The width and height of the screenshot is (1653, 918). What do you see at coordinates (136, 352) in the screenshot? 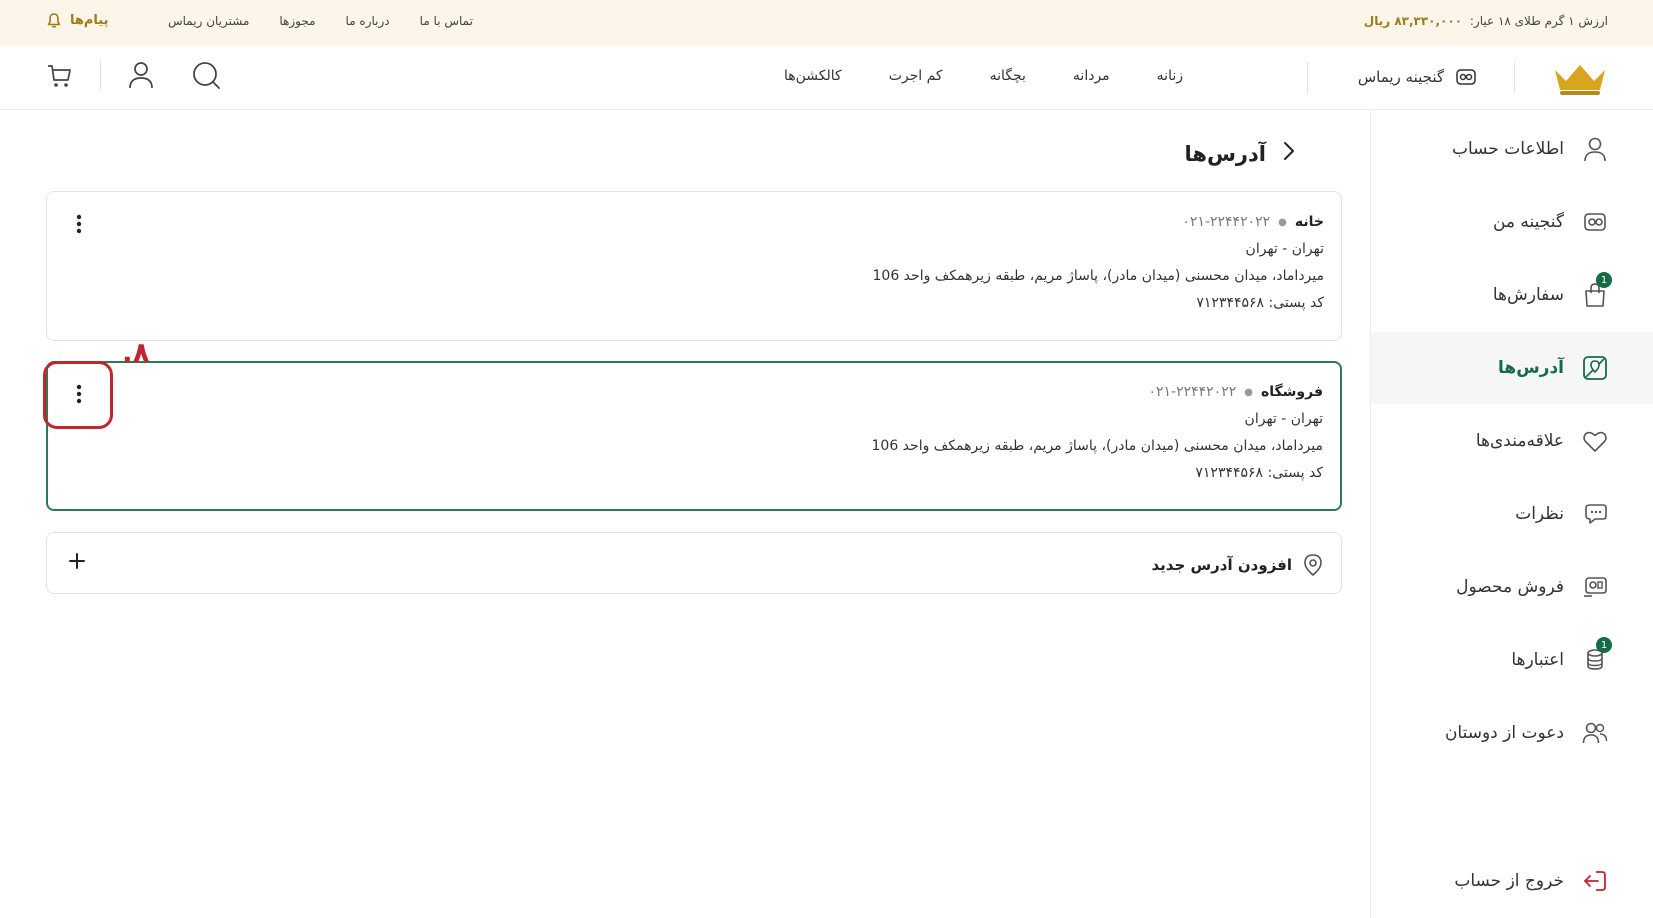
I see `tutorial-step-number: ۸.` at bounding box center [136, 352].